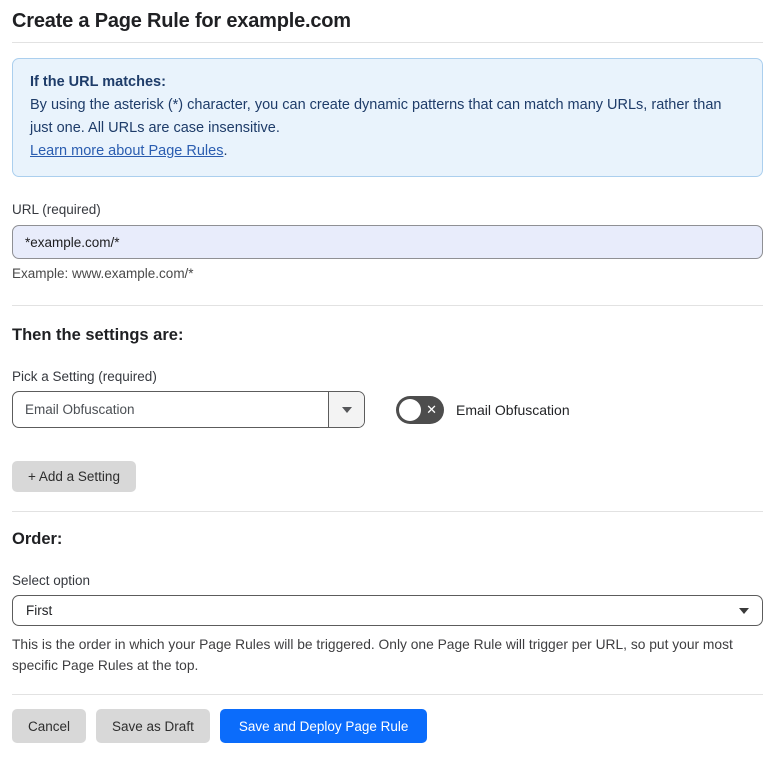 Image resolution: width=775 pixels, height=758 pixels. I want to click on pick-setting-label: Pick a Setting (required), so click(84, 376).